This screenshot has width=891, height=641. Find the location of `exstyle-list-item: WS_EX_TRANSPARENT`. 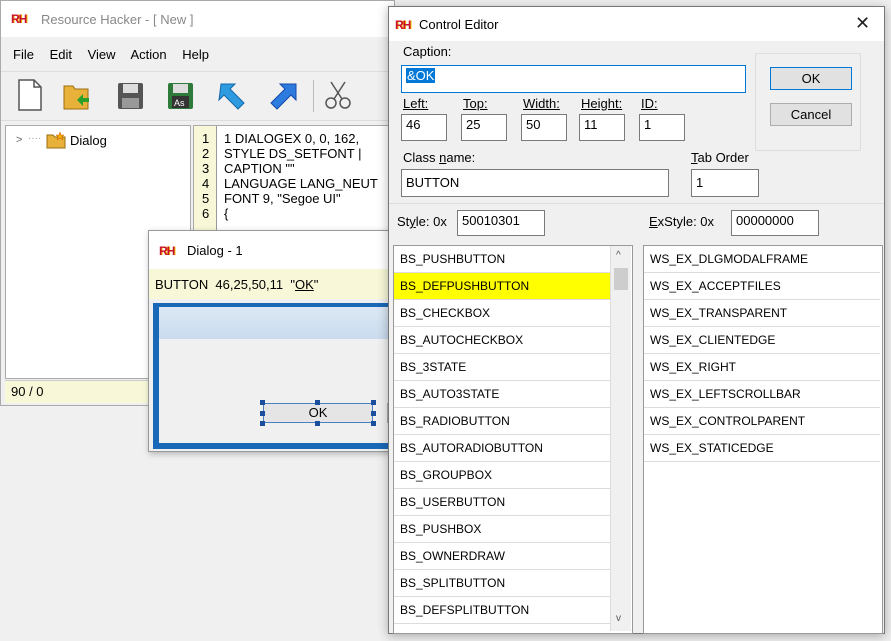

exstyle-list-item: WS_EX_TRANSPARENT is located at coordinates (762, 313).